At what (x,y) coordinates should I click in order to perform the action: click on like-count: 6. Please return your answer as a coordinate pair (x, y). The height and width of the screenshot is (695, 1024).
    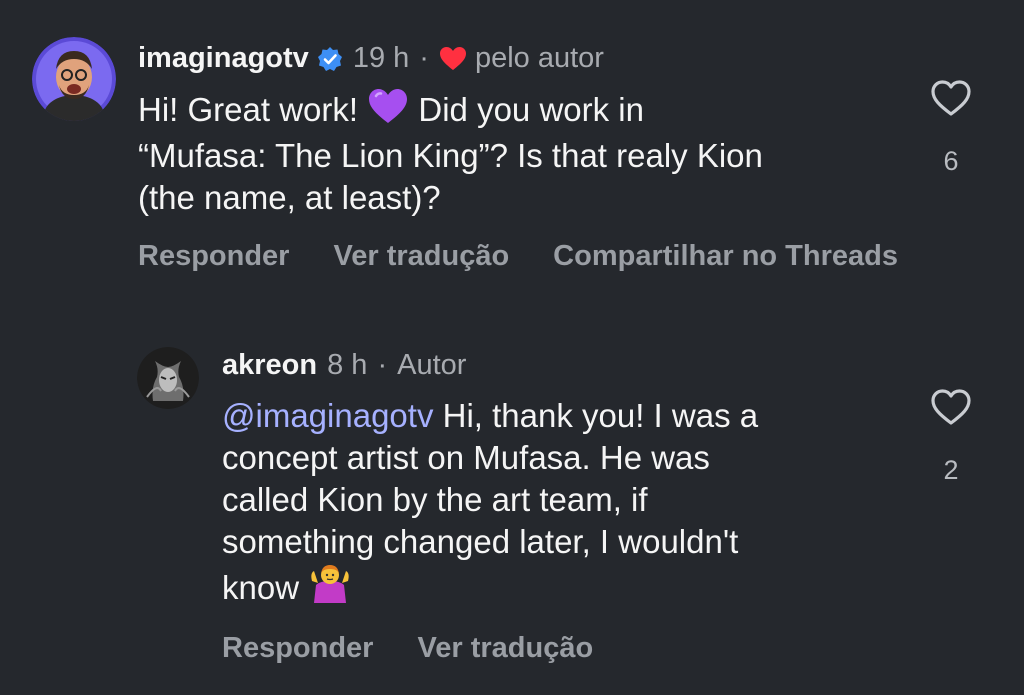
    Looking at the image, I should click on (951, 161).